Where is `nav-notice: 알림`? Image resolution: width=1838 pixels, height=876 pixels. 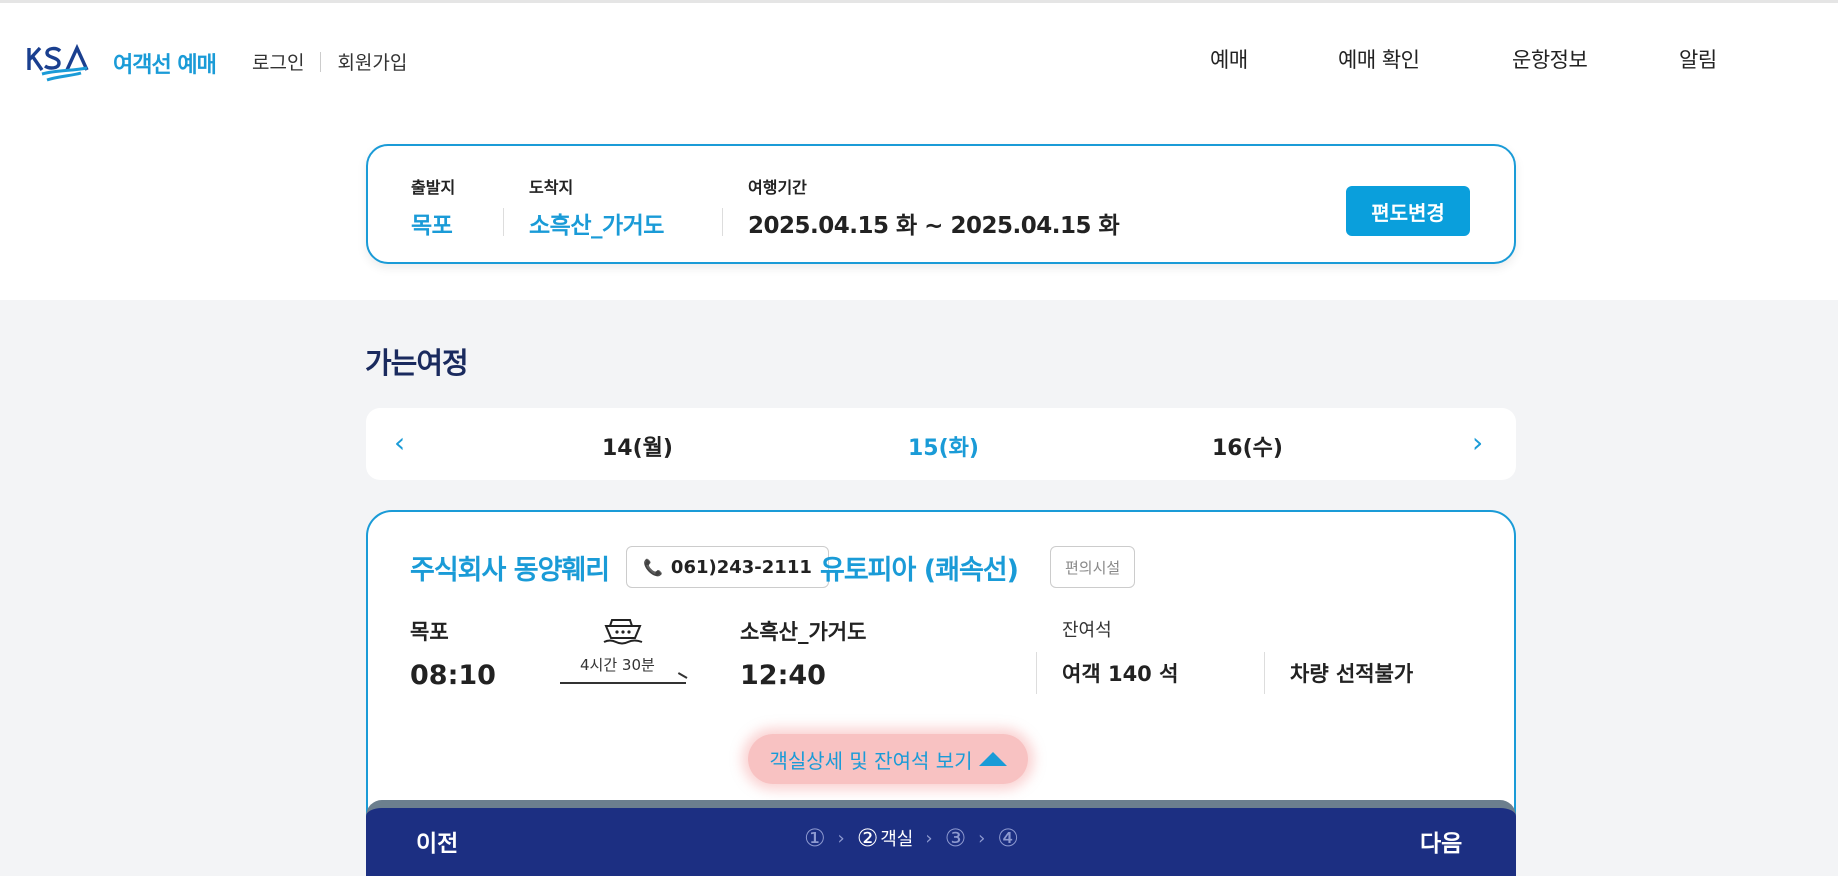 nav-notice: 알림 is located at coordinates (1698, 59).